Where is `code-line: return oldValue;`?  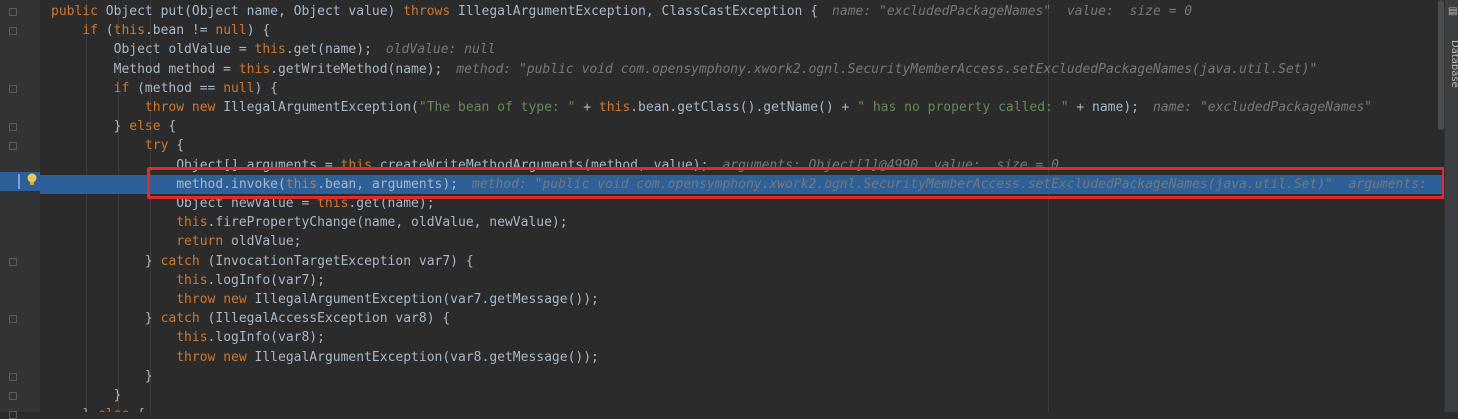 code-line: return oldValue; is located at coordinates (742, 241).